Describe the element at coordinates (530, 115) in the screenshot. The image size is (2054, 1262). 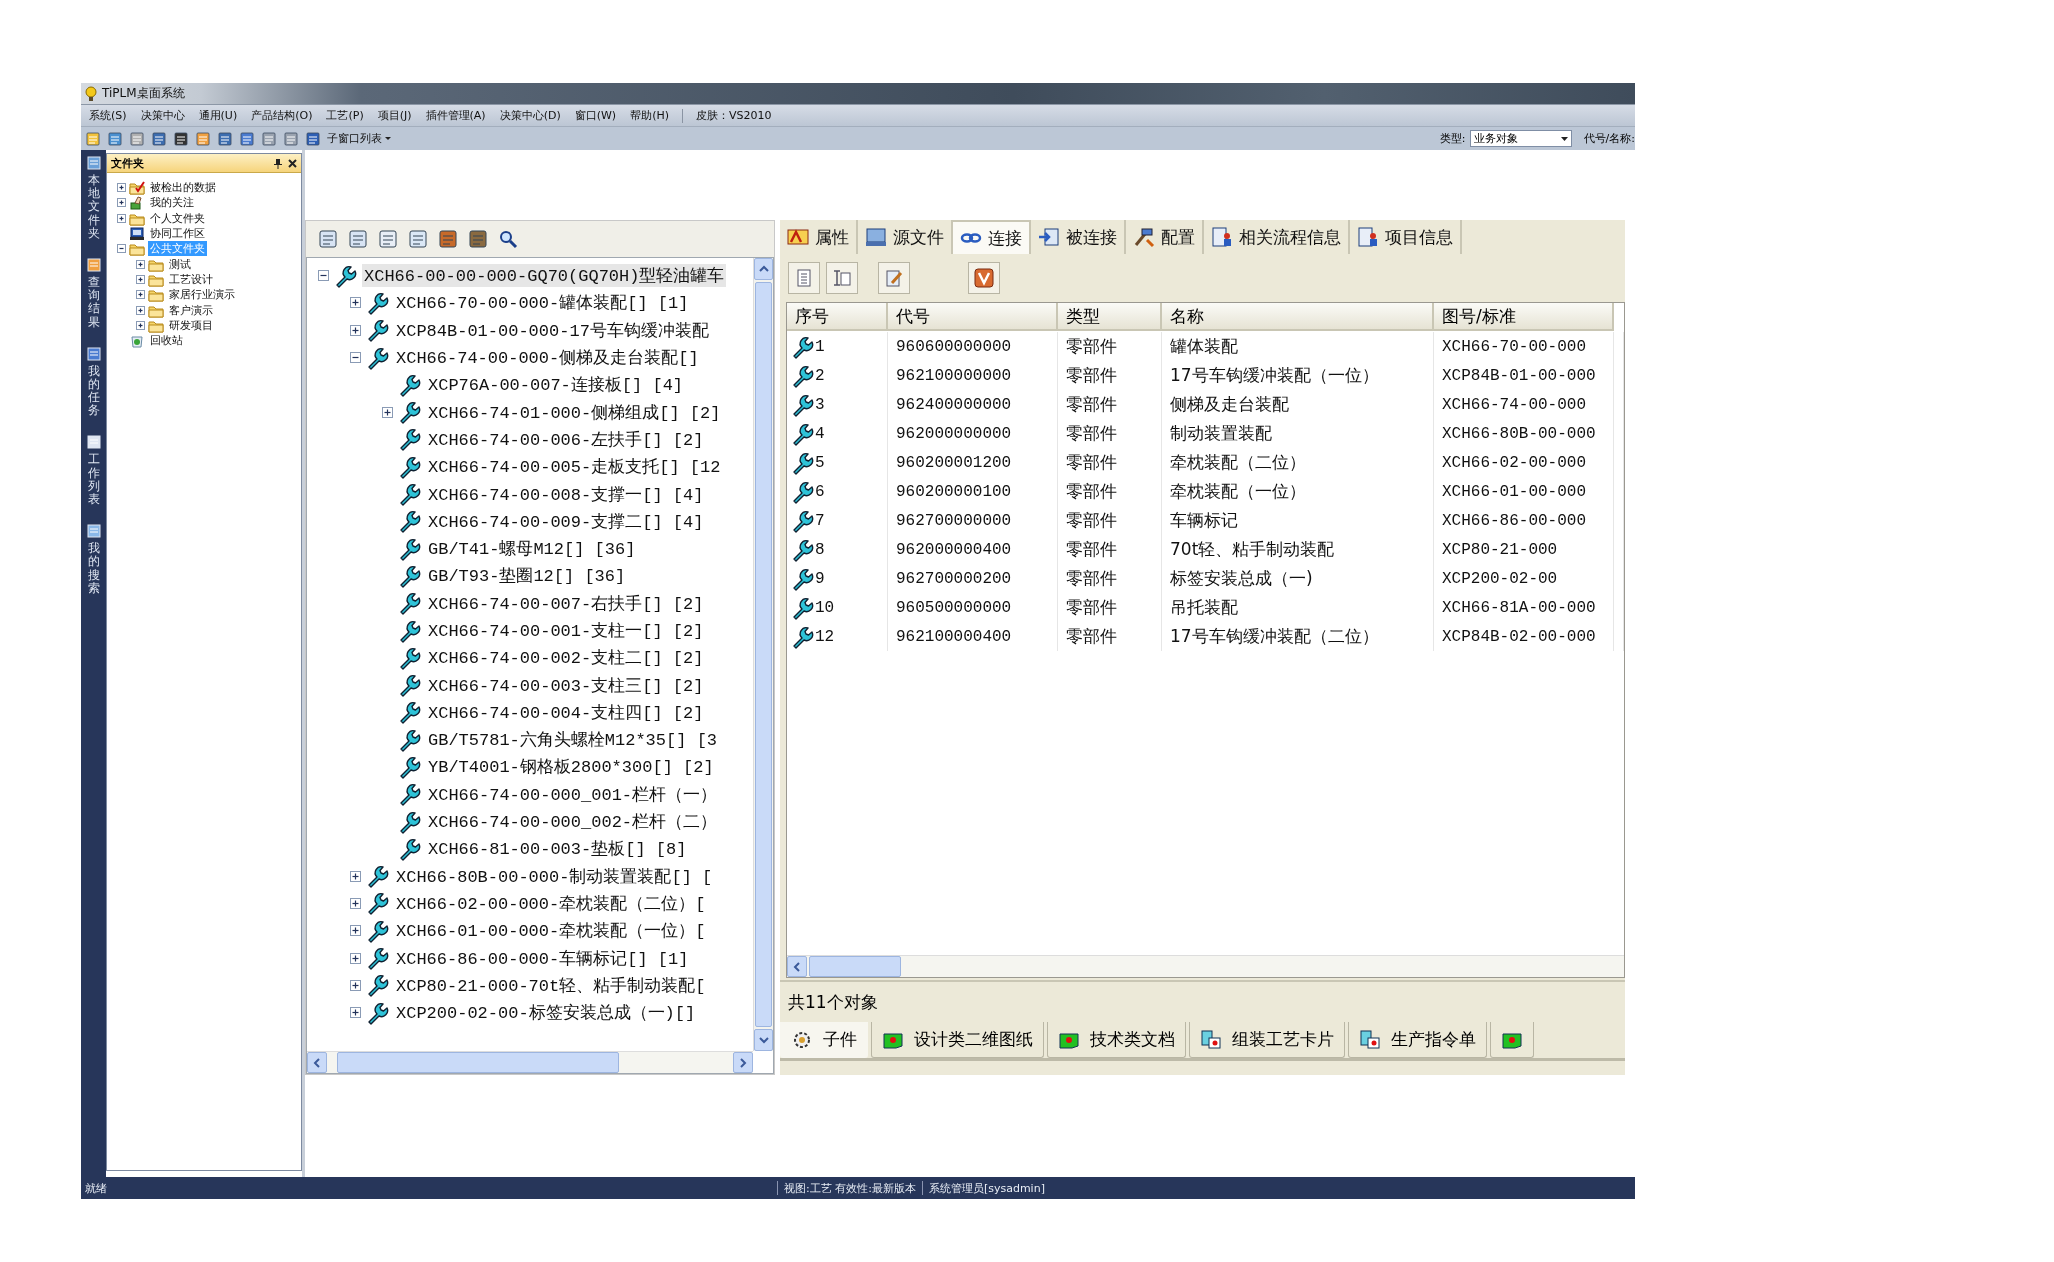
I see `menu-item: 决策中心(D)` at that location.